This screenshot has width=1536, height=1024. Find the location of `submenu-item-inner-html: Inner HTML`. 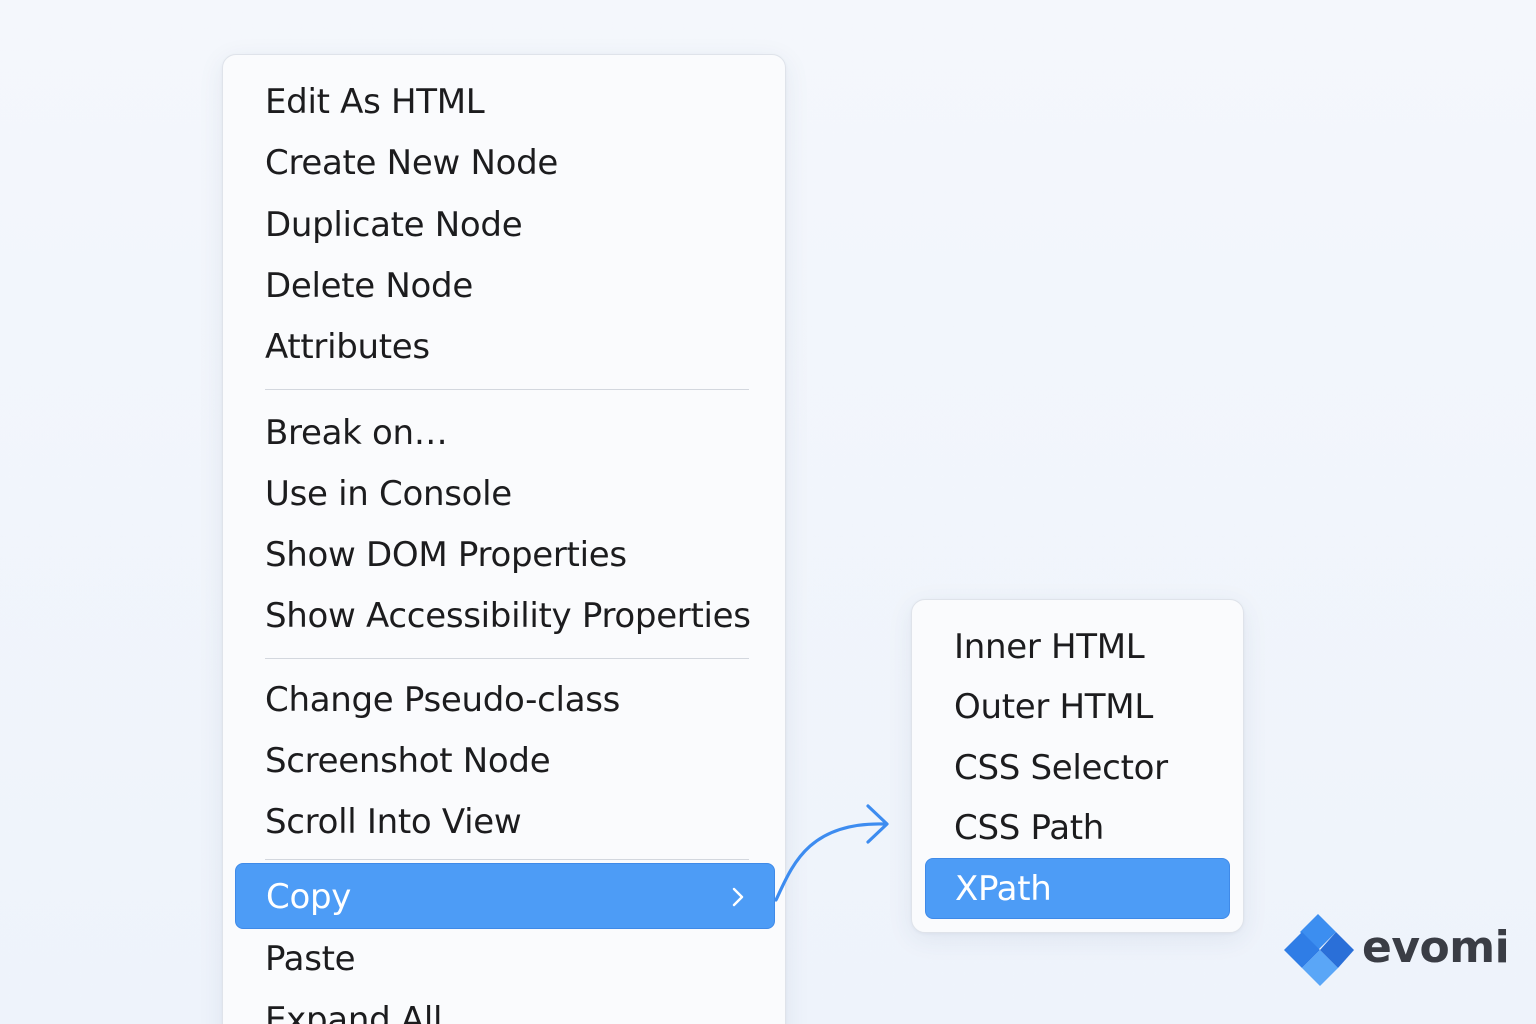

submenu-item-inner-html: Inner HTML is located at coordinates (1049, 647).